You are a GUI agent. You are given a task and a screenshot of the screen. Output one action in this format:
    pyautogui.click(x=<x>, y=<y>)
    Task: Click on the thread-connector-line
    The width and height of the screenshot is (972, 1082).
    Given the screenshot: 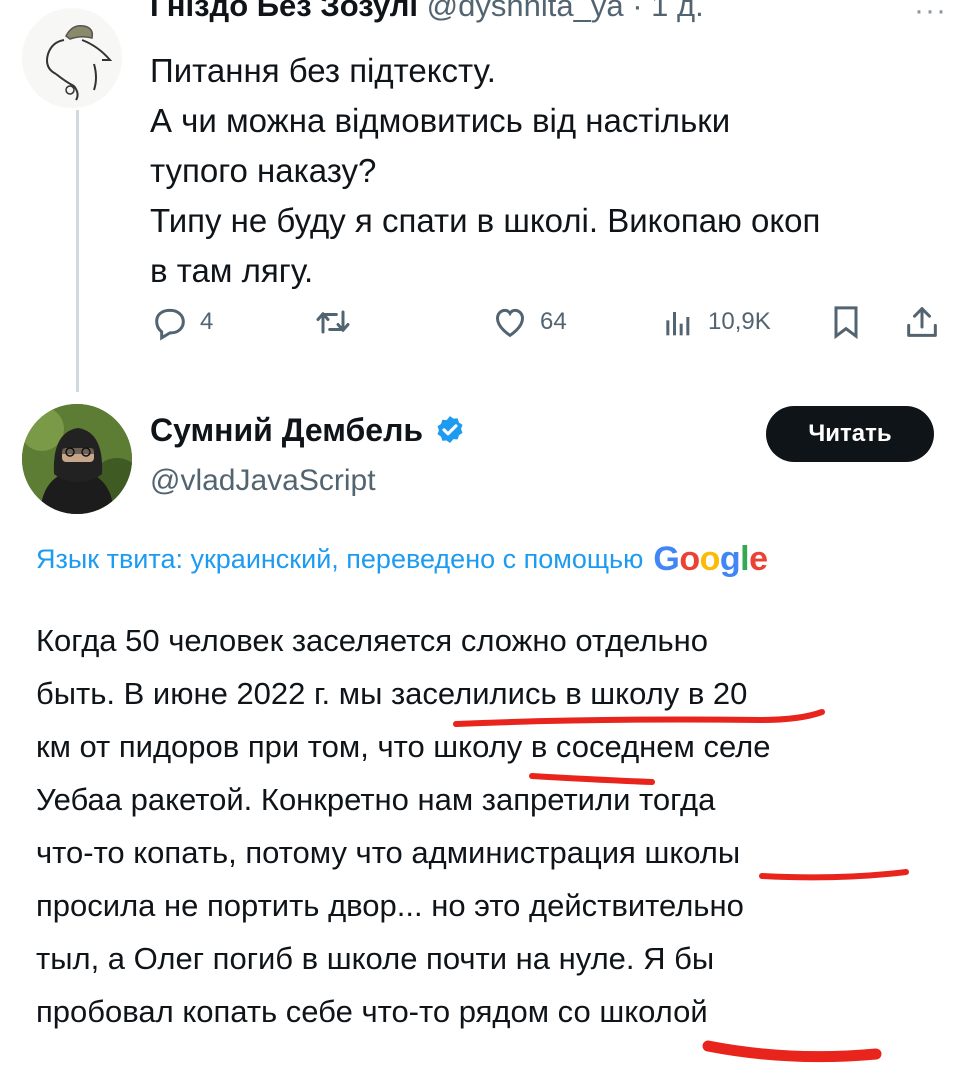 What is the action you would take?
    pyautogui.click(x=77, y=251)
    